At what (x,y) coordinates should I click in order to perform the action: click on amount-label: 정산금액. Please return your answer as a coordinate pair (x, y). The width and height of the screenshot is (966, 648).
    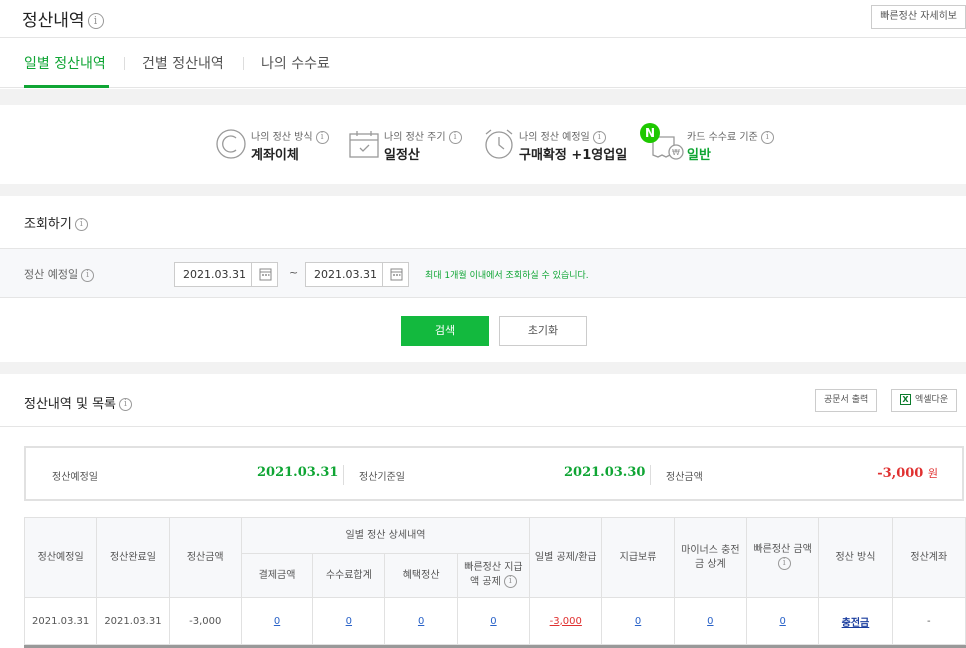
    Looking at the image, I should click on (684, 477).